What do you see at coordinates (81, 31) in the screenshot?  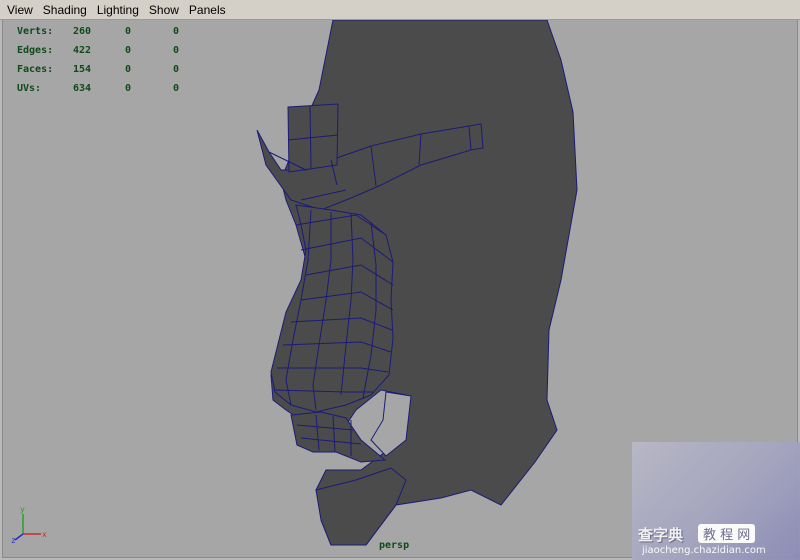 I see `hud-value: 260` at bounding box center [81, 31].